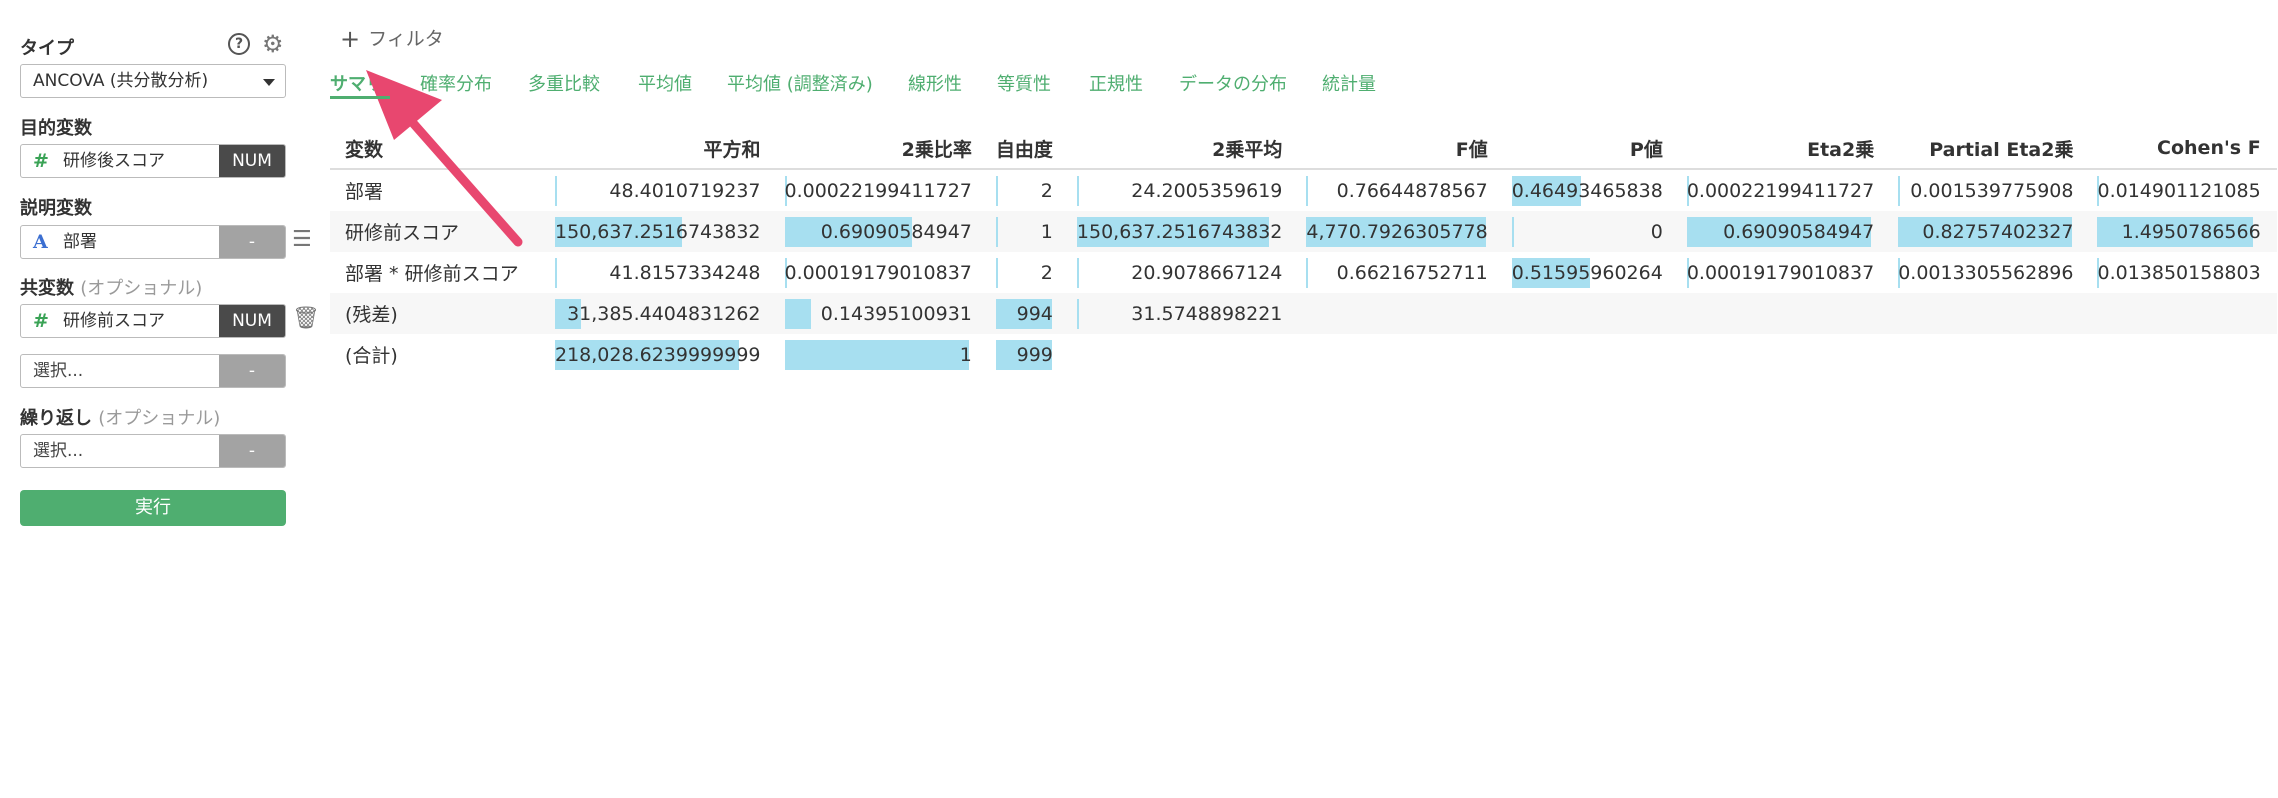  What do you see at coordinates (1034, 354) in the screenshot?
I see `cell-value: 999` at bounding box center [1034, 354].